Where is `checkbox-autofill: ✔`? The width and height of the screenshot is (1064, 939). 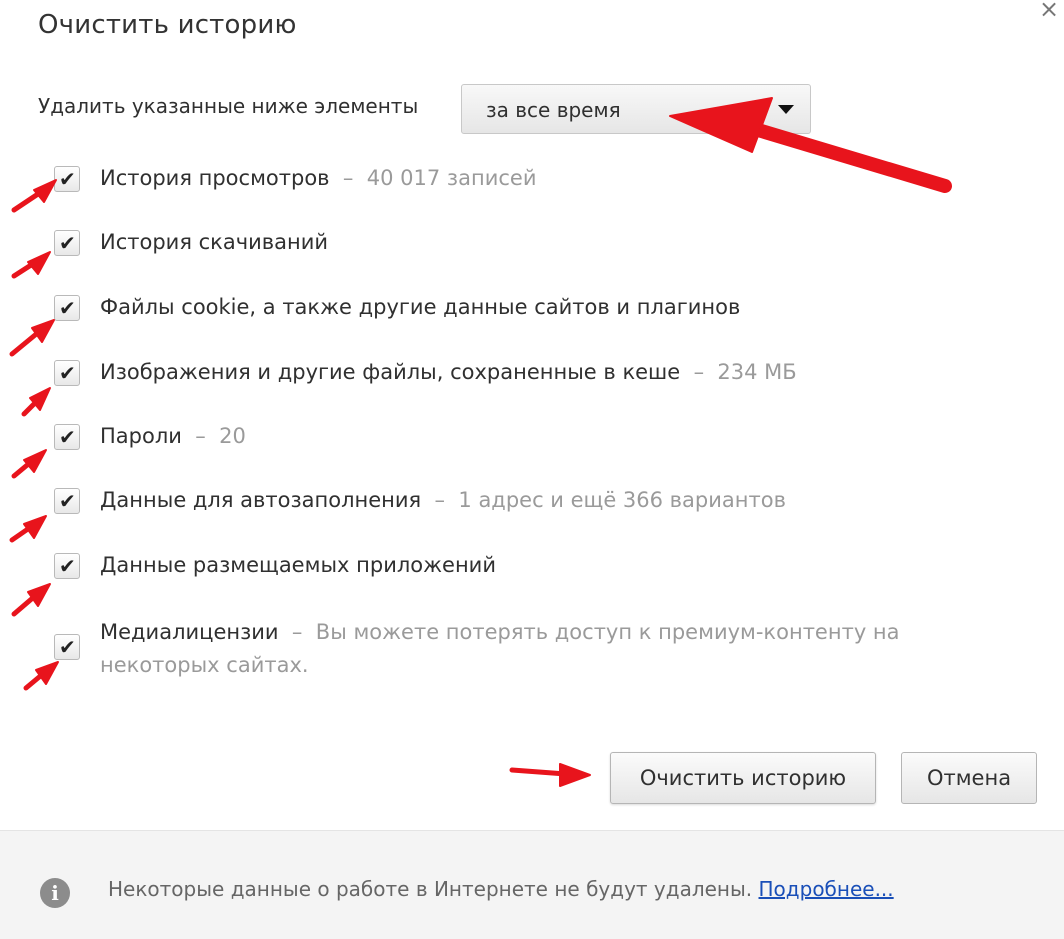
checkbox-autofill: ✔ is located at coordinates (67, 501).